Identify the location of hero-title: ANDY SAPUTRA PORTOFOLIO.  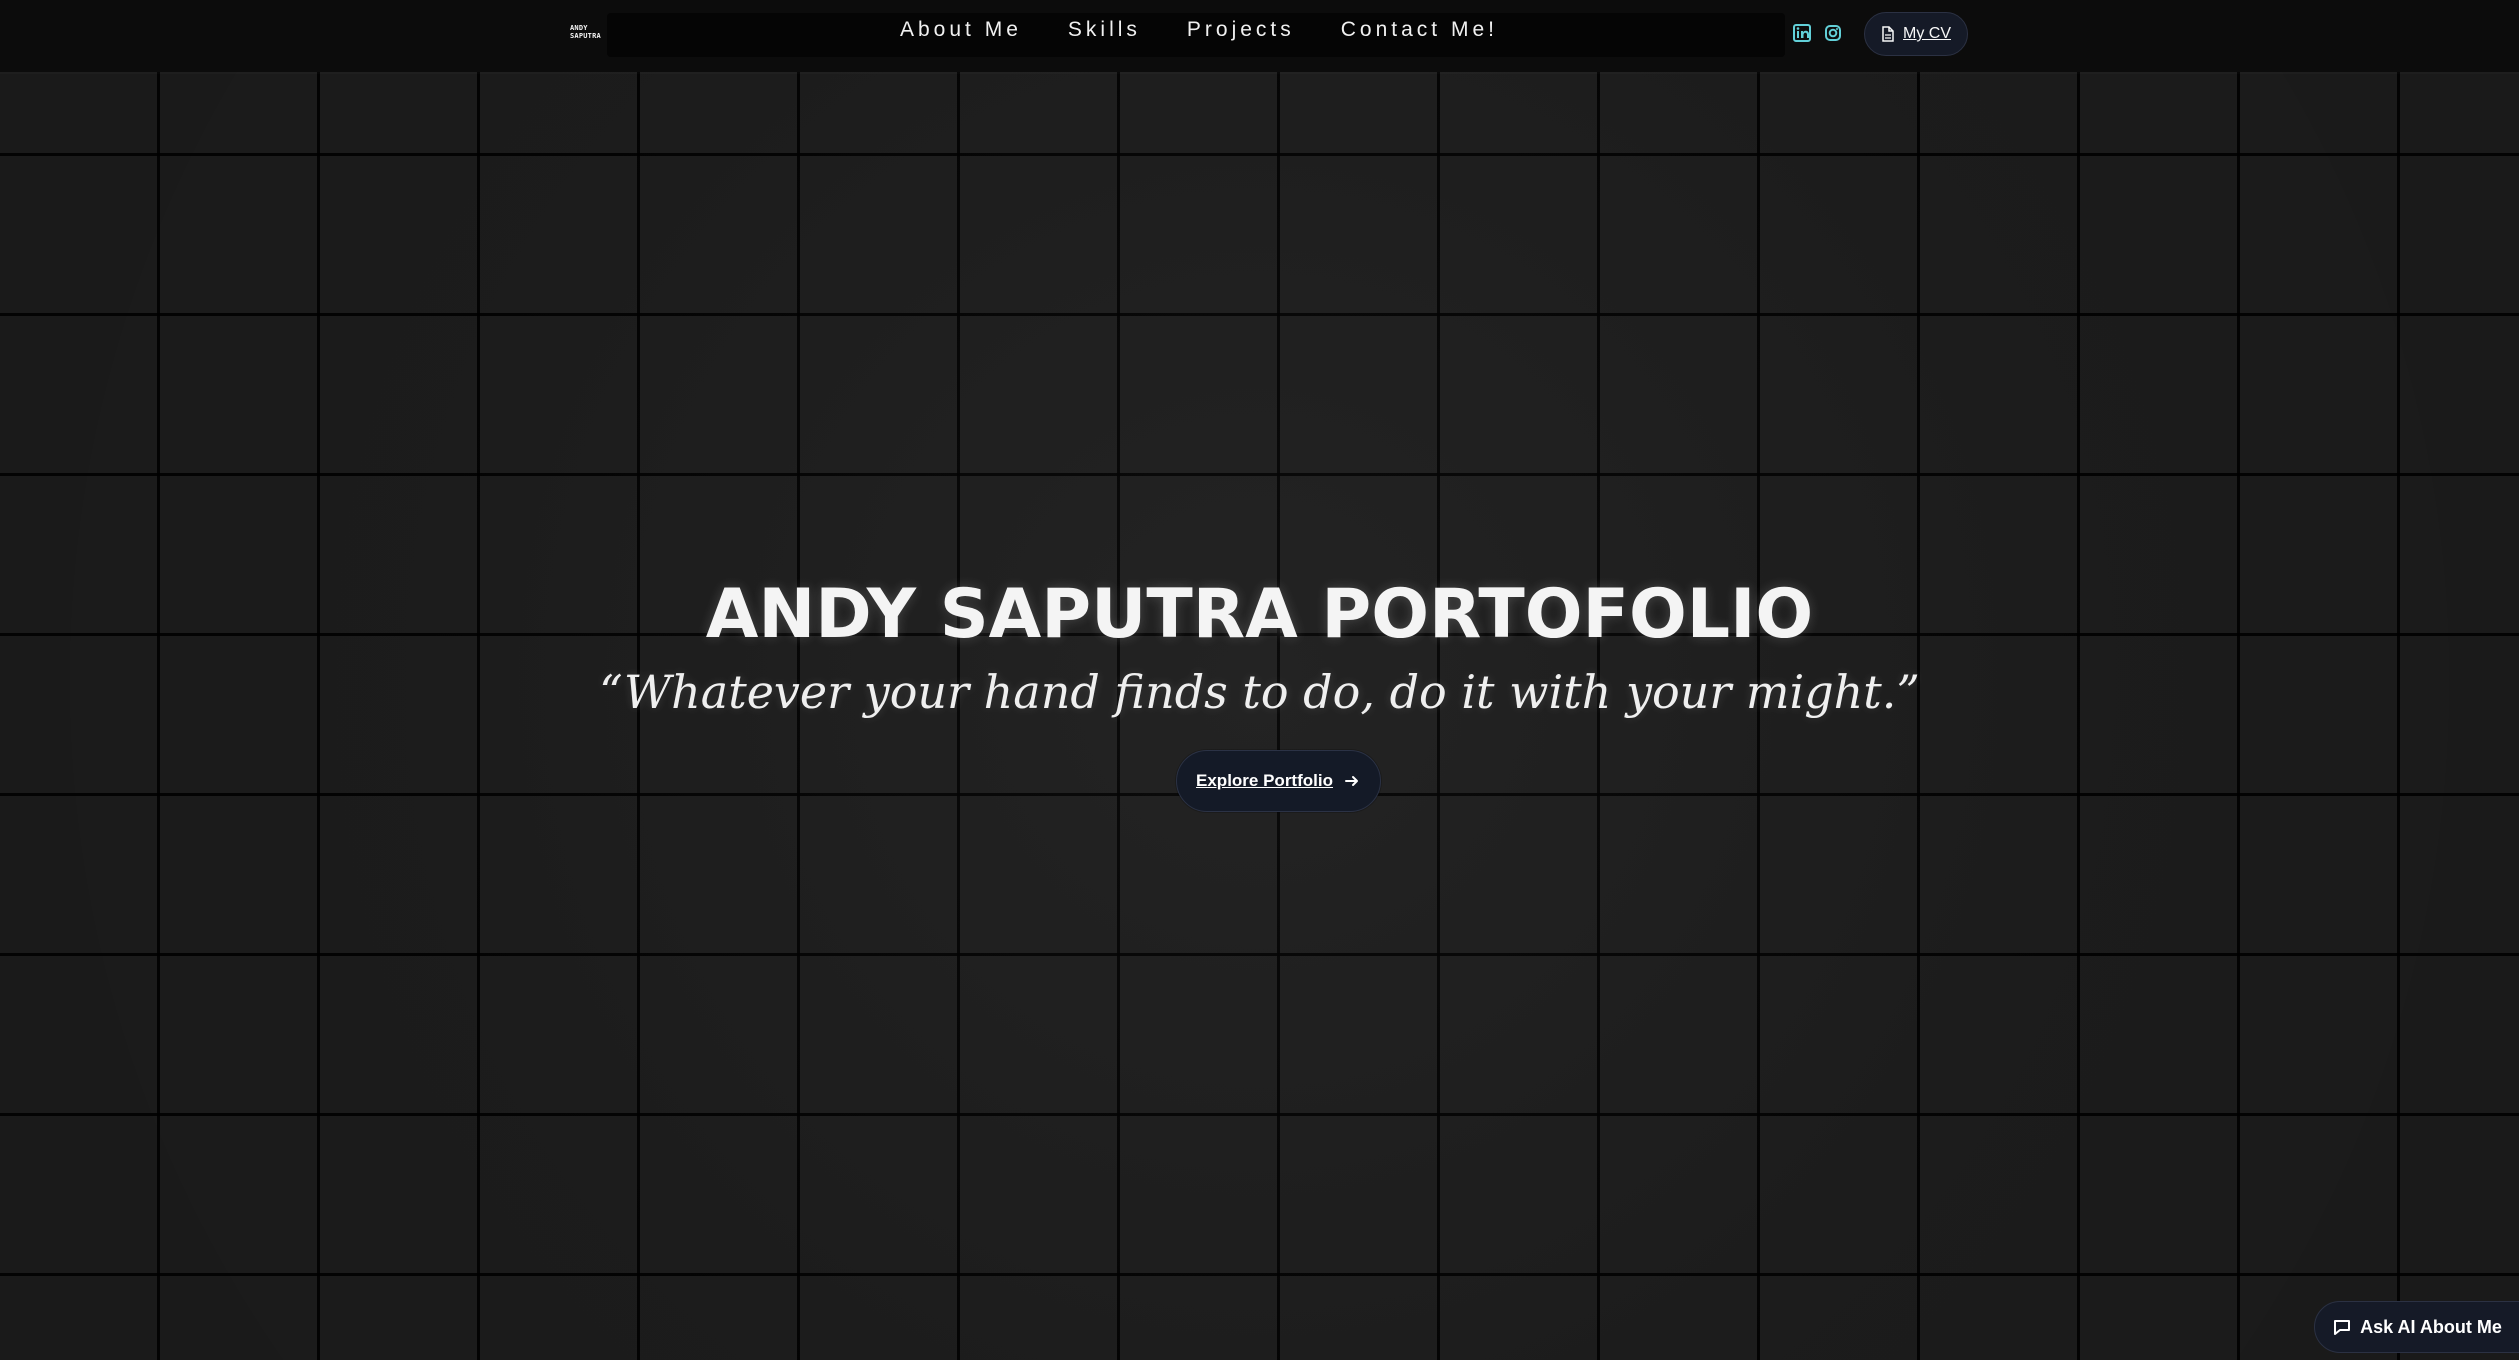
(1259, 614).